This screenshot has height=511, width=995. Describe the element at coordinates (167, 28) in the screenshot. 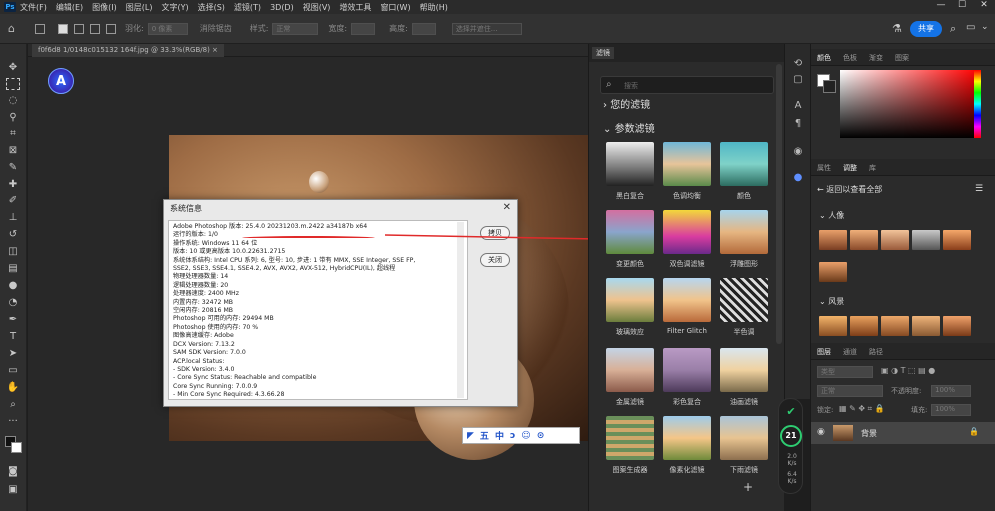

I see `feather-input: 0 像素` at that location.